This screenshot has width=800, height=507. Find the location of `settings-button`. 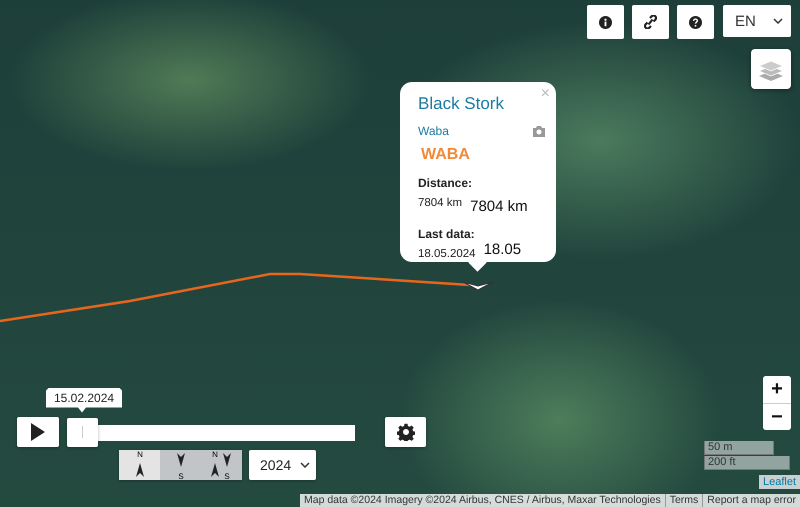

settings-button is located at coordinates (405, 432).